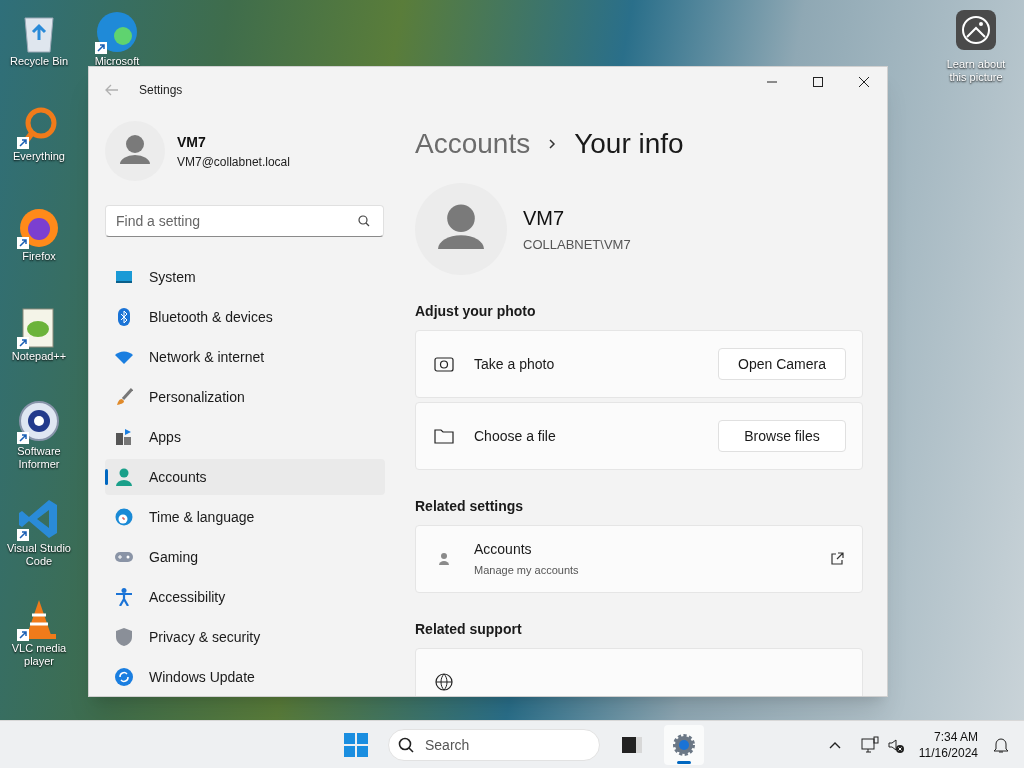 Image resolution: width=1024 pixels, height=768 pixels. I want to click on profile-domain: COLLABNET\VM7, so click(577, 245).